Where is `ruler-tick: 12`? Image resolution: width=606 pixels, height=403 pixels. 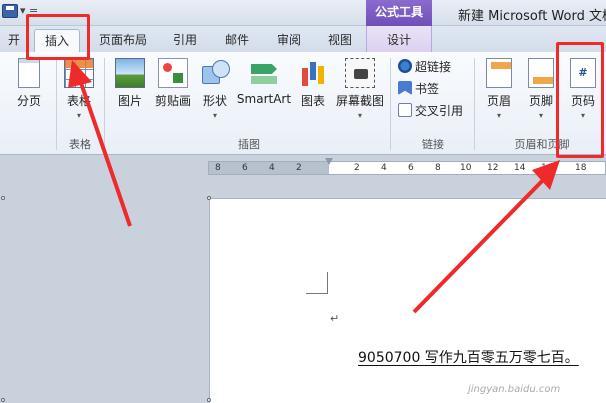
ruler-tick: 12 is located at coordinates (493, 168).